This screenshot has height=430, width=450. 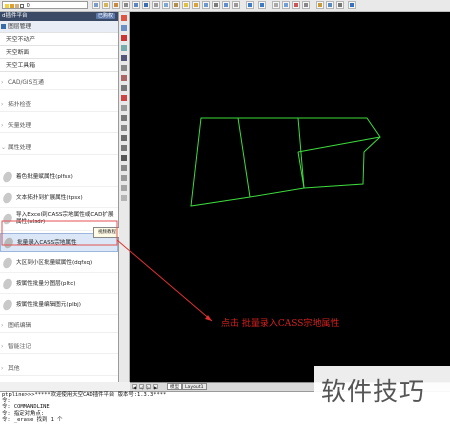 I want to click on edit-button, so click(x=320, y=5).